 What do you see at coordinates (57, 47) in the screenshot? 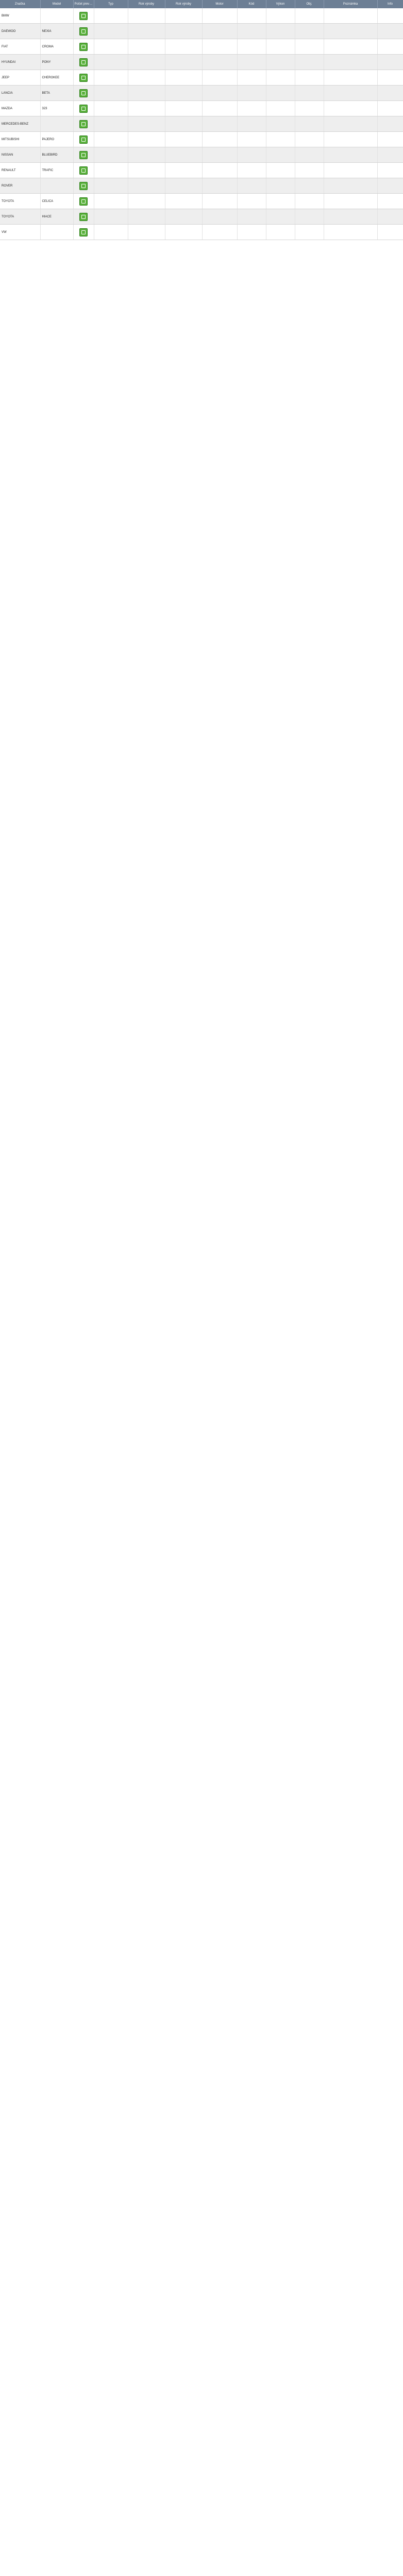
I see `table-cell: CROMA` at bounding box center [57, 47].